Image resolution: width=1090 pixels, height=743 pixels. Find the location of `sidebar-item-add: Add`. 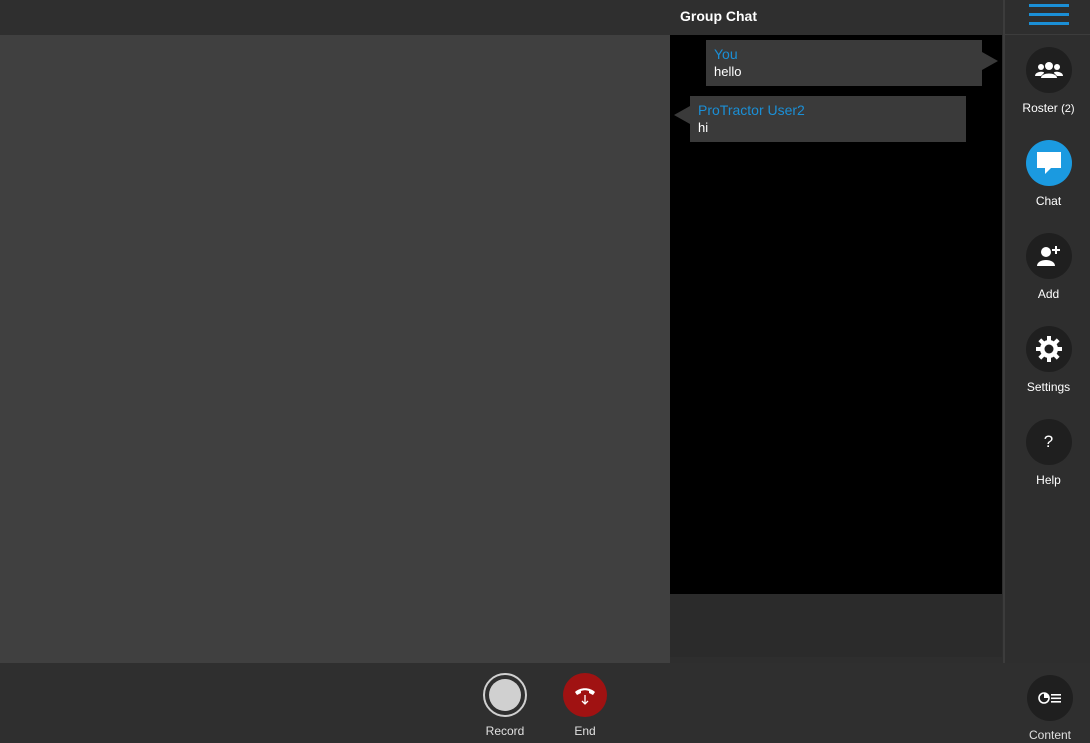

sidebar-item-add: Add is located at coordinates (1047, 267).